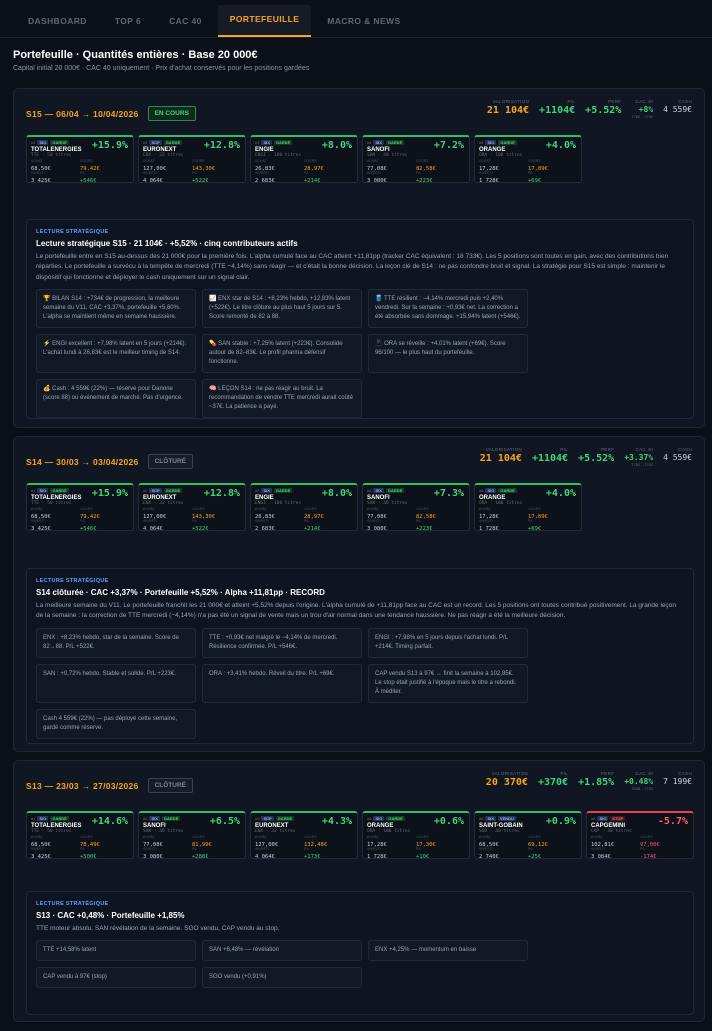  What do you see at coordinates (312, 180) in the screenshot?
I see `metric-pl: +214€` at bounding box center [312, 180].